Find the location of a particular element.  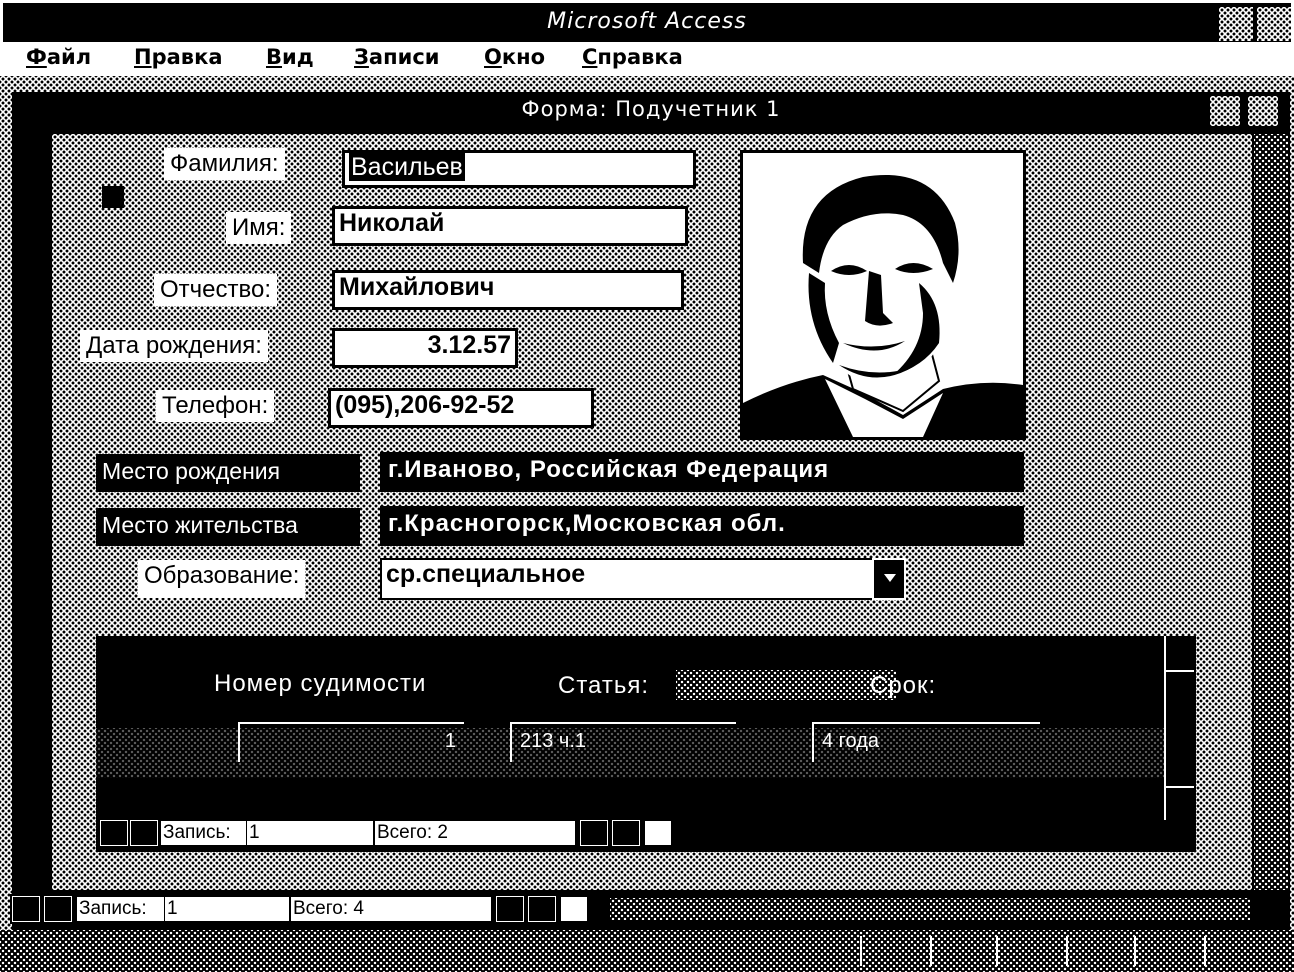

menu-view-key: В is located at coordinates (274, 57).